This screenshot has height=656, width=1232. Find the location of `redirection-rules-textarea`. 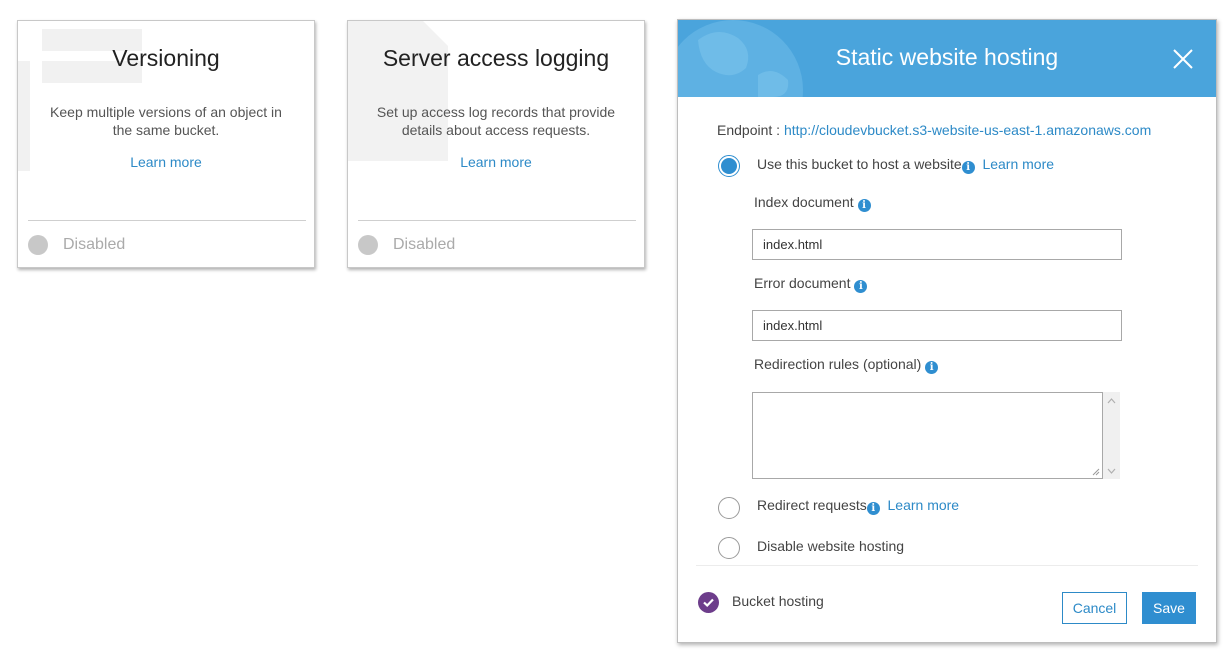

redirection-rules-textarea is located at coordinates (927, 435).